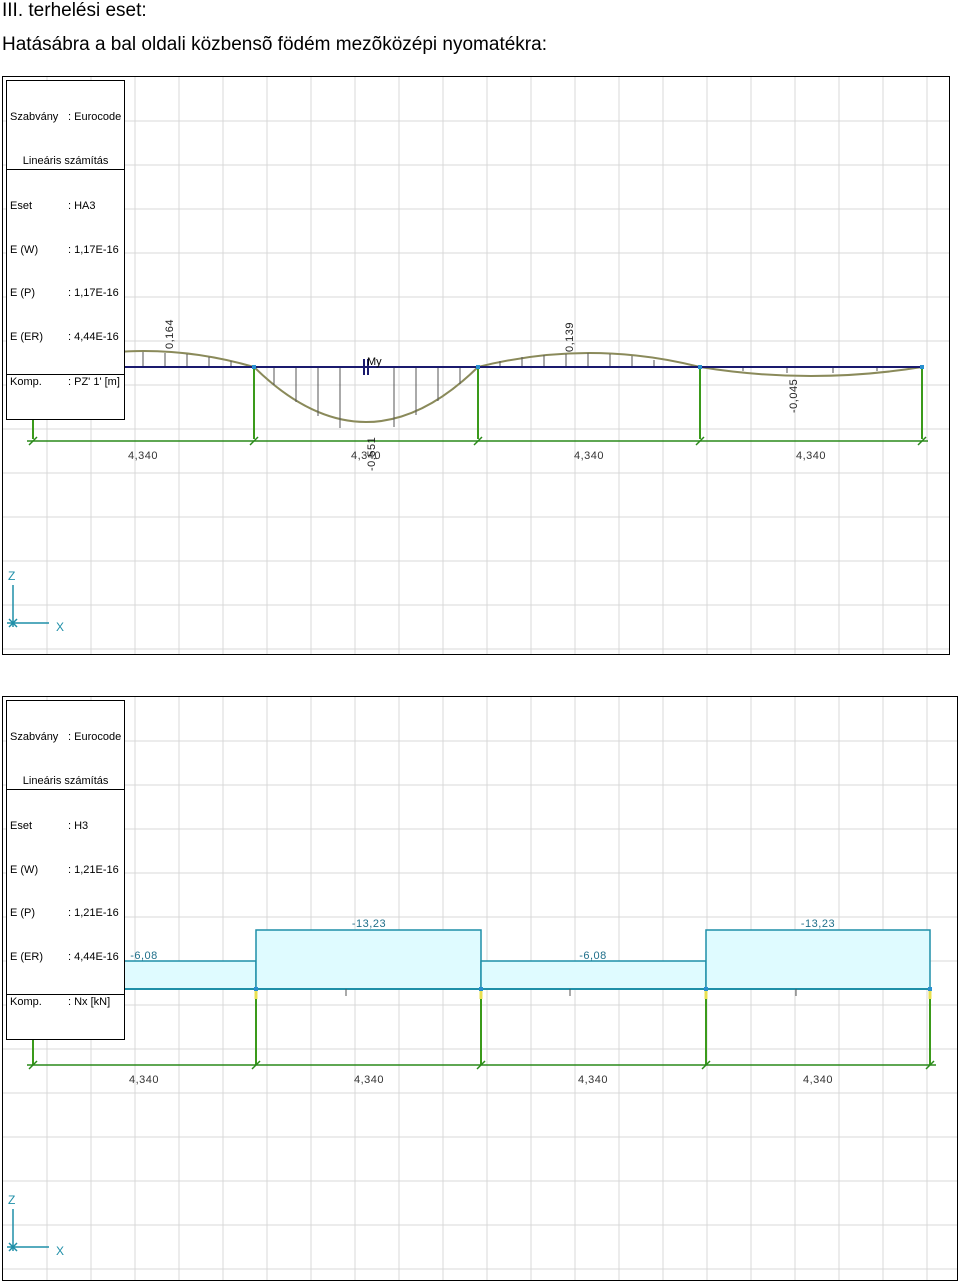 This screenshot has height=1284, width=960. I want to click on axial-force-blocks, so click(481, 959).